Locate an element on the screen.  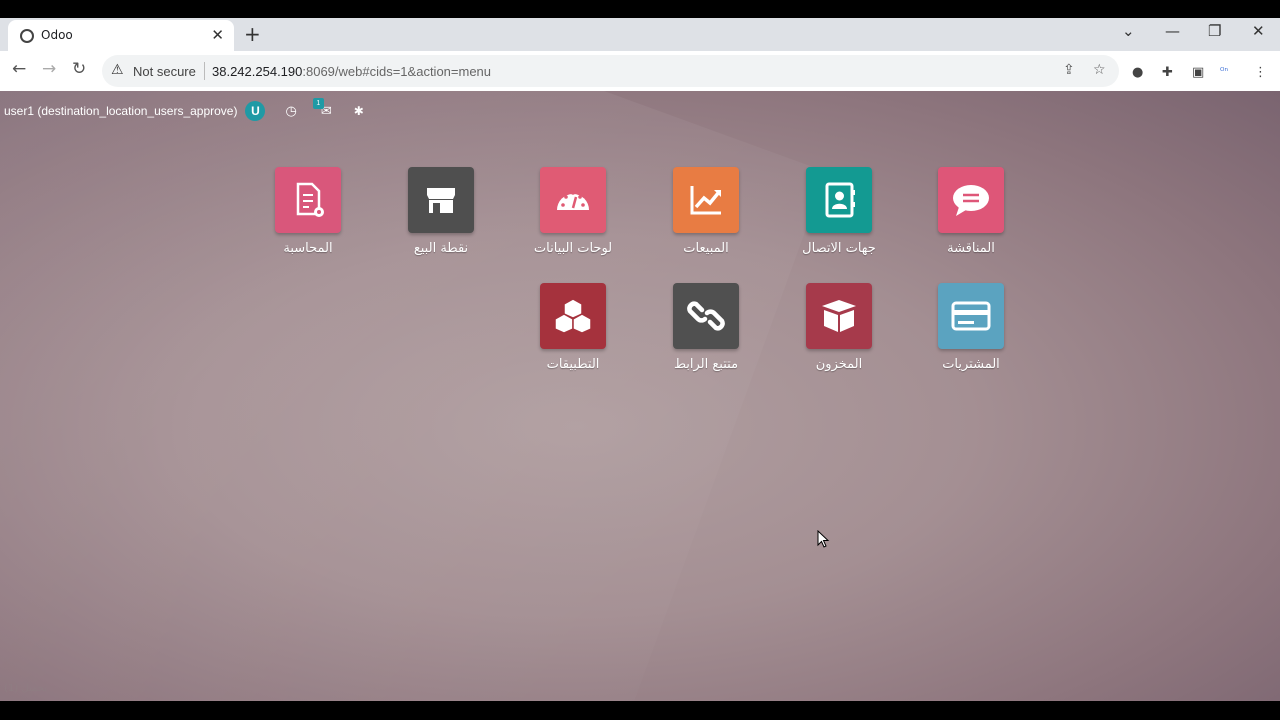
link-tracker-icon is located at coordinates (706, 316).